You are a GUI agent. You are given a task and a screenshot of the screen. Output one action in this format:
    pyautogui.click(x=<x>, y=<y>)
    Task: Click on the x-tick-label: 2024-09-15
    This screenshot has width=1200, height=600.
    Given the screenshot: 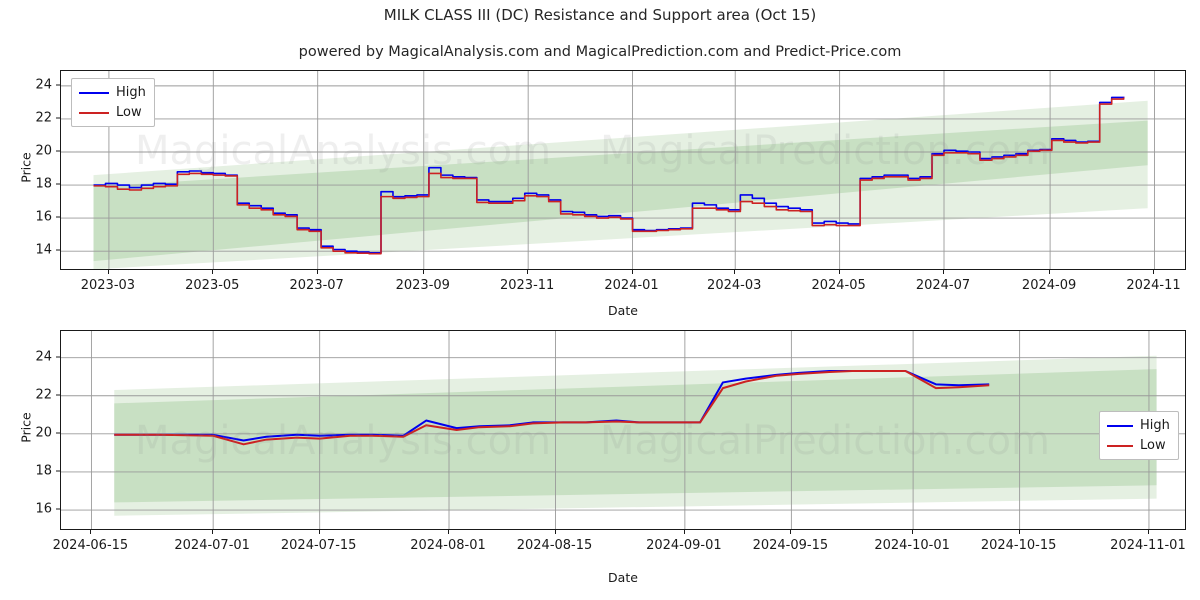 What is the action you would take?
    pyautogui.click(x=790, y=545)
    